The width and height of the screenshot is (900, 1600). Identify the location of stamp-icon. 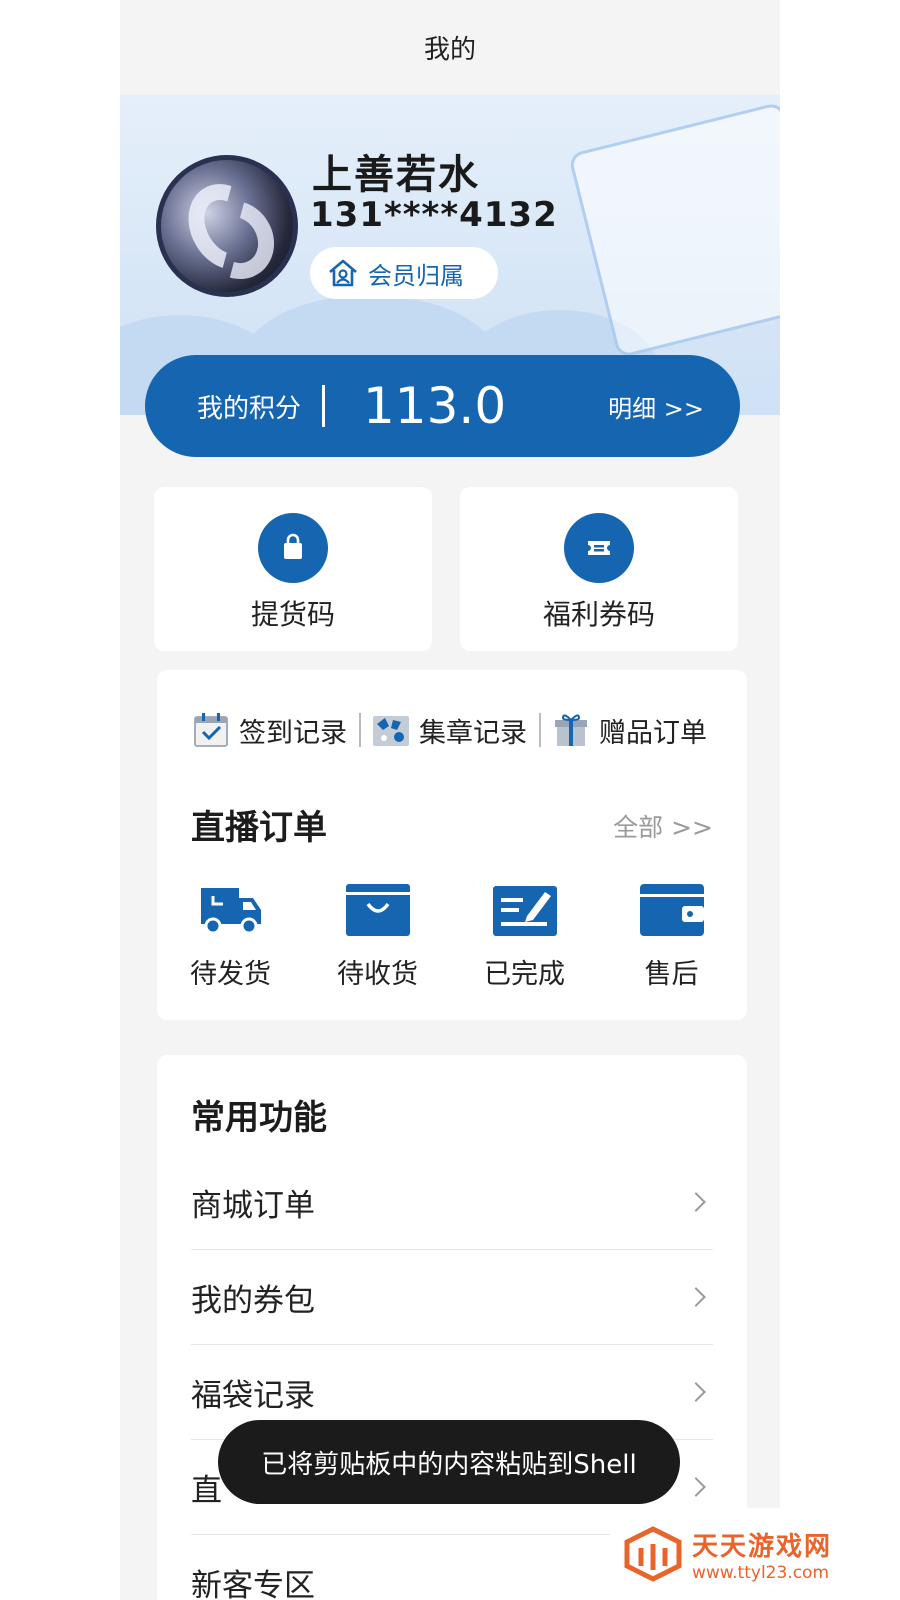
(391, 731).